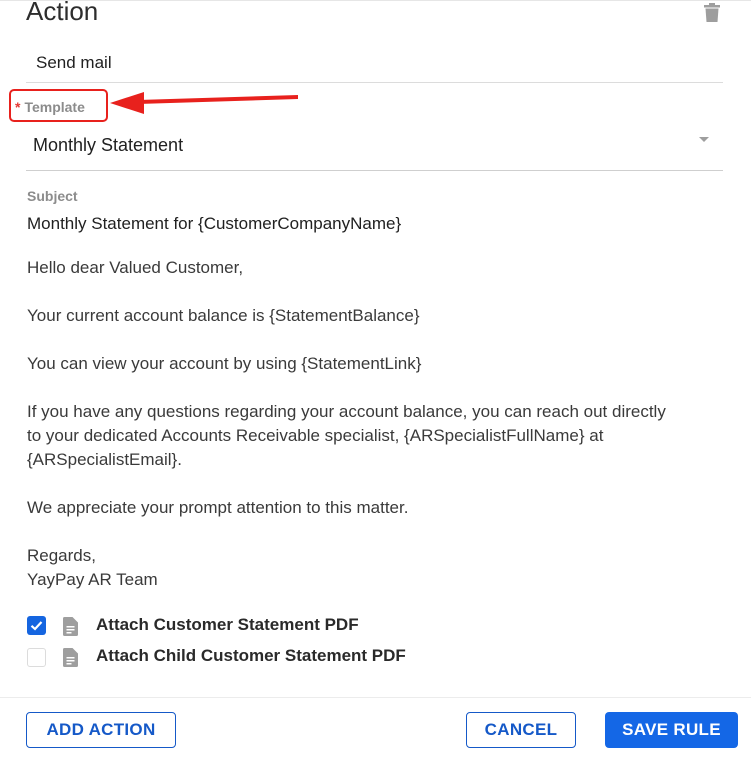 The width and height of the screenshot is (751, 762). Describe the element at coordinates (54, 107) in the screenshot. I see `template-label-text: Template` at that location.